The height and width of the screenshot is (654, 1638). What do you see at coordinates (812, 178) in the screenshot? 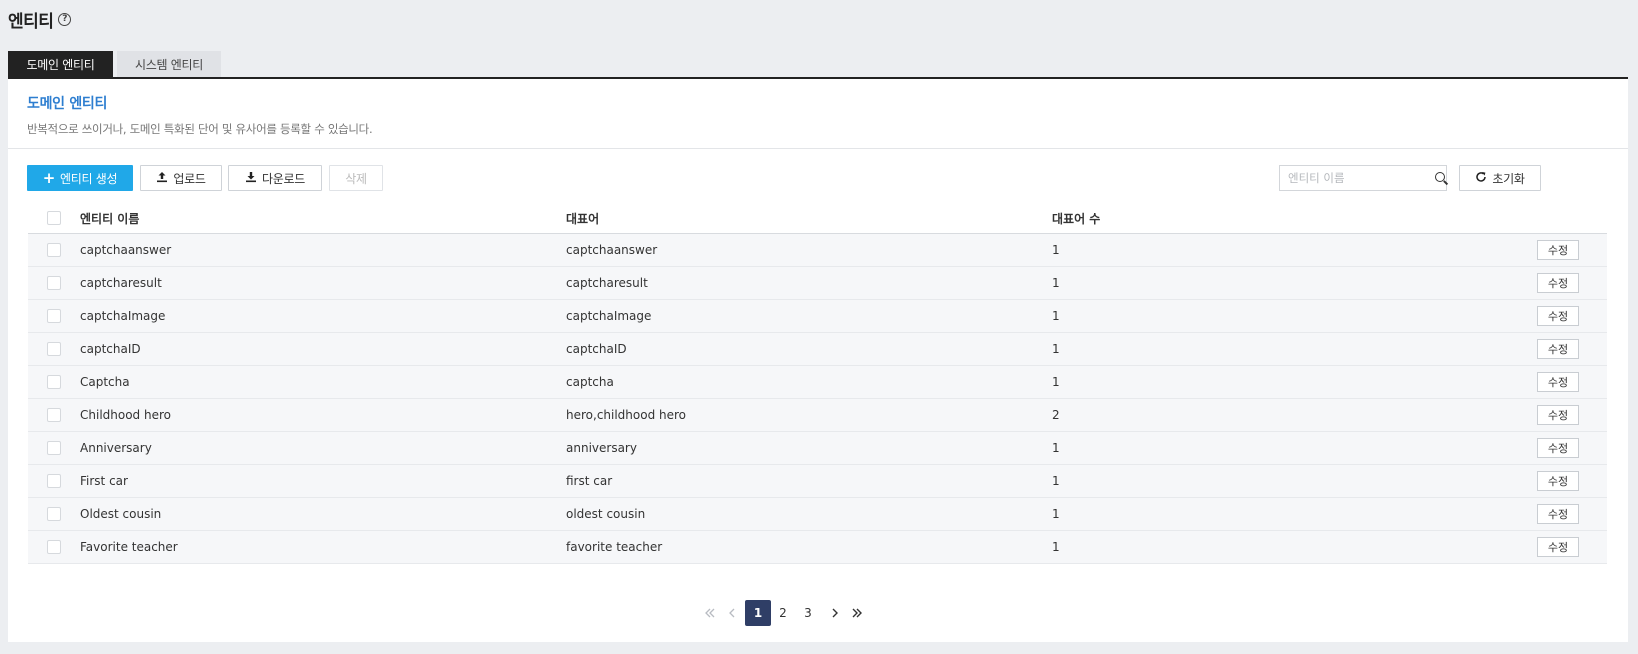
I see `toolbar: + 엔티티 생성 업로드 다운로드 삭제 초기화` at bounding box center [812, 178].